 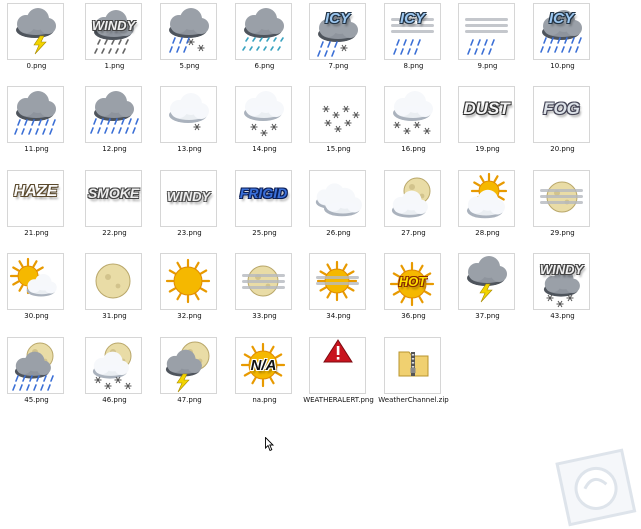 I want to click on light-snow-icon, so click(x=188, y=114).